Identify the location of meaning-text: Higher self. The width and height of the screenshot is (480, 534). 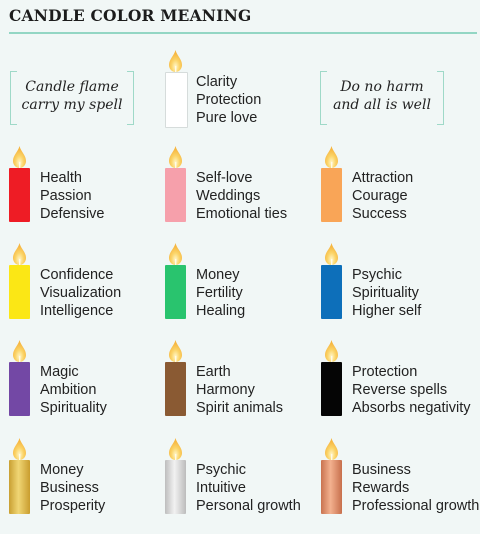
(387, 311).